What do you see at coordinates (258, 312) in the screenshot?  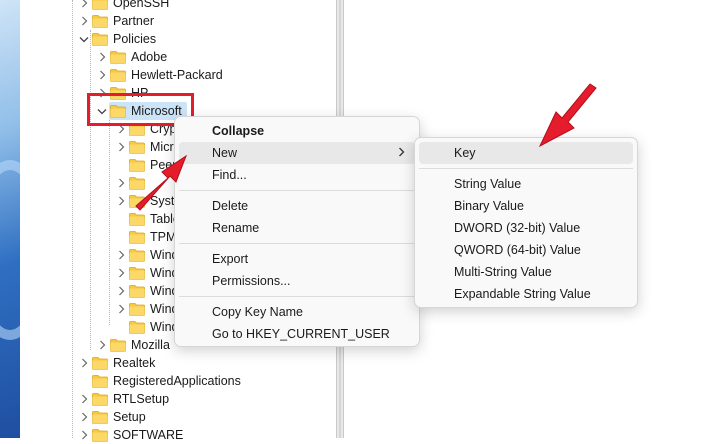 I see `menu-item-label: Copy Key Name` at bounding box center [258, 312].